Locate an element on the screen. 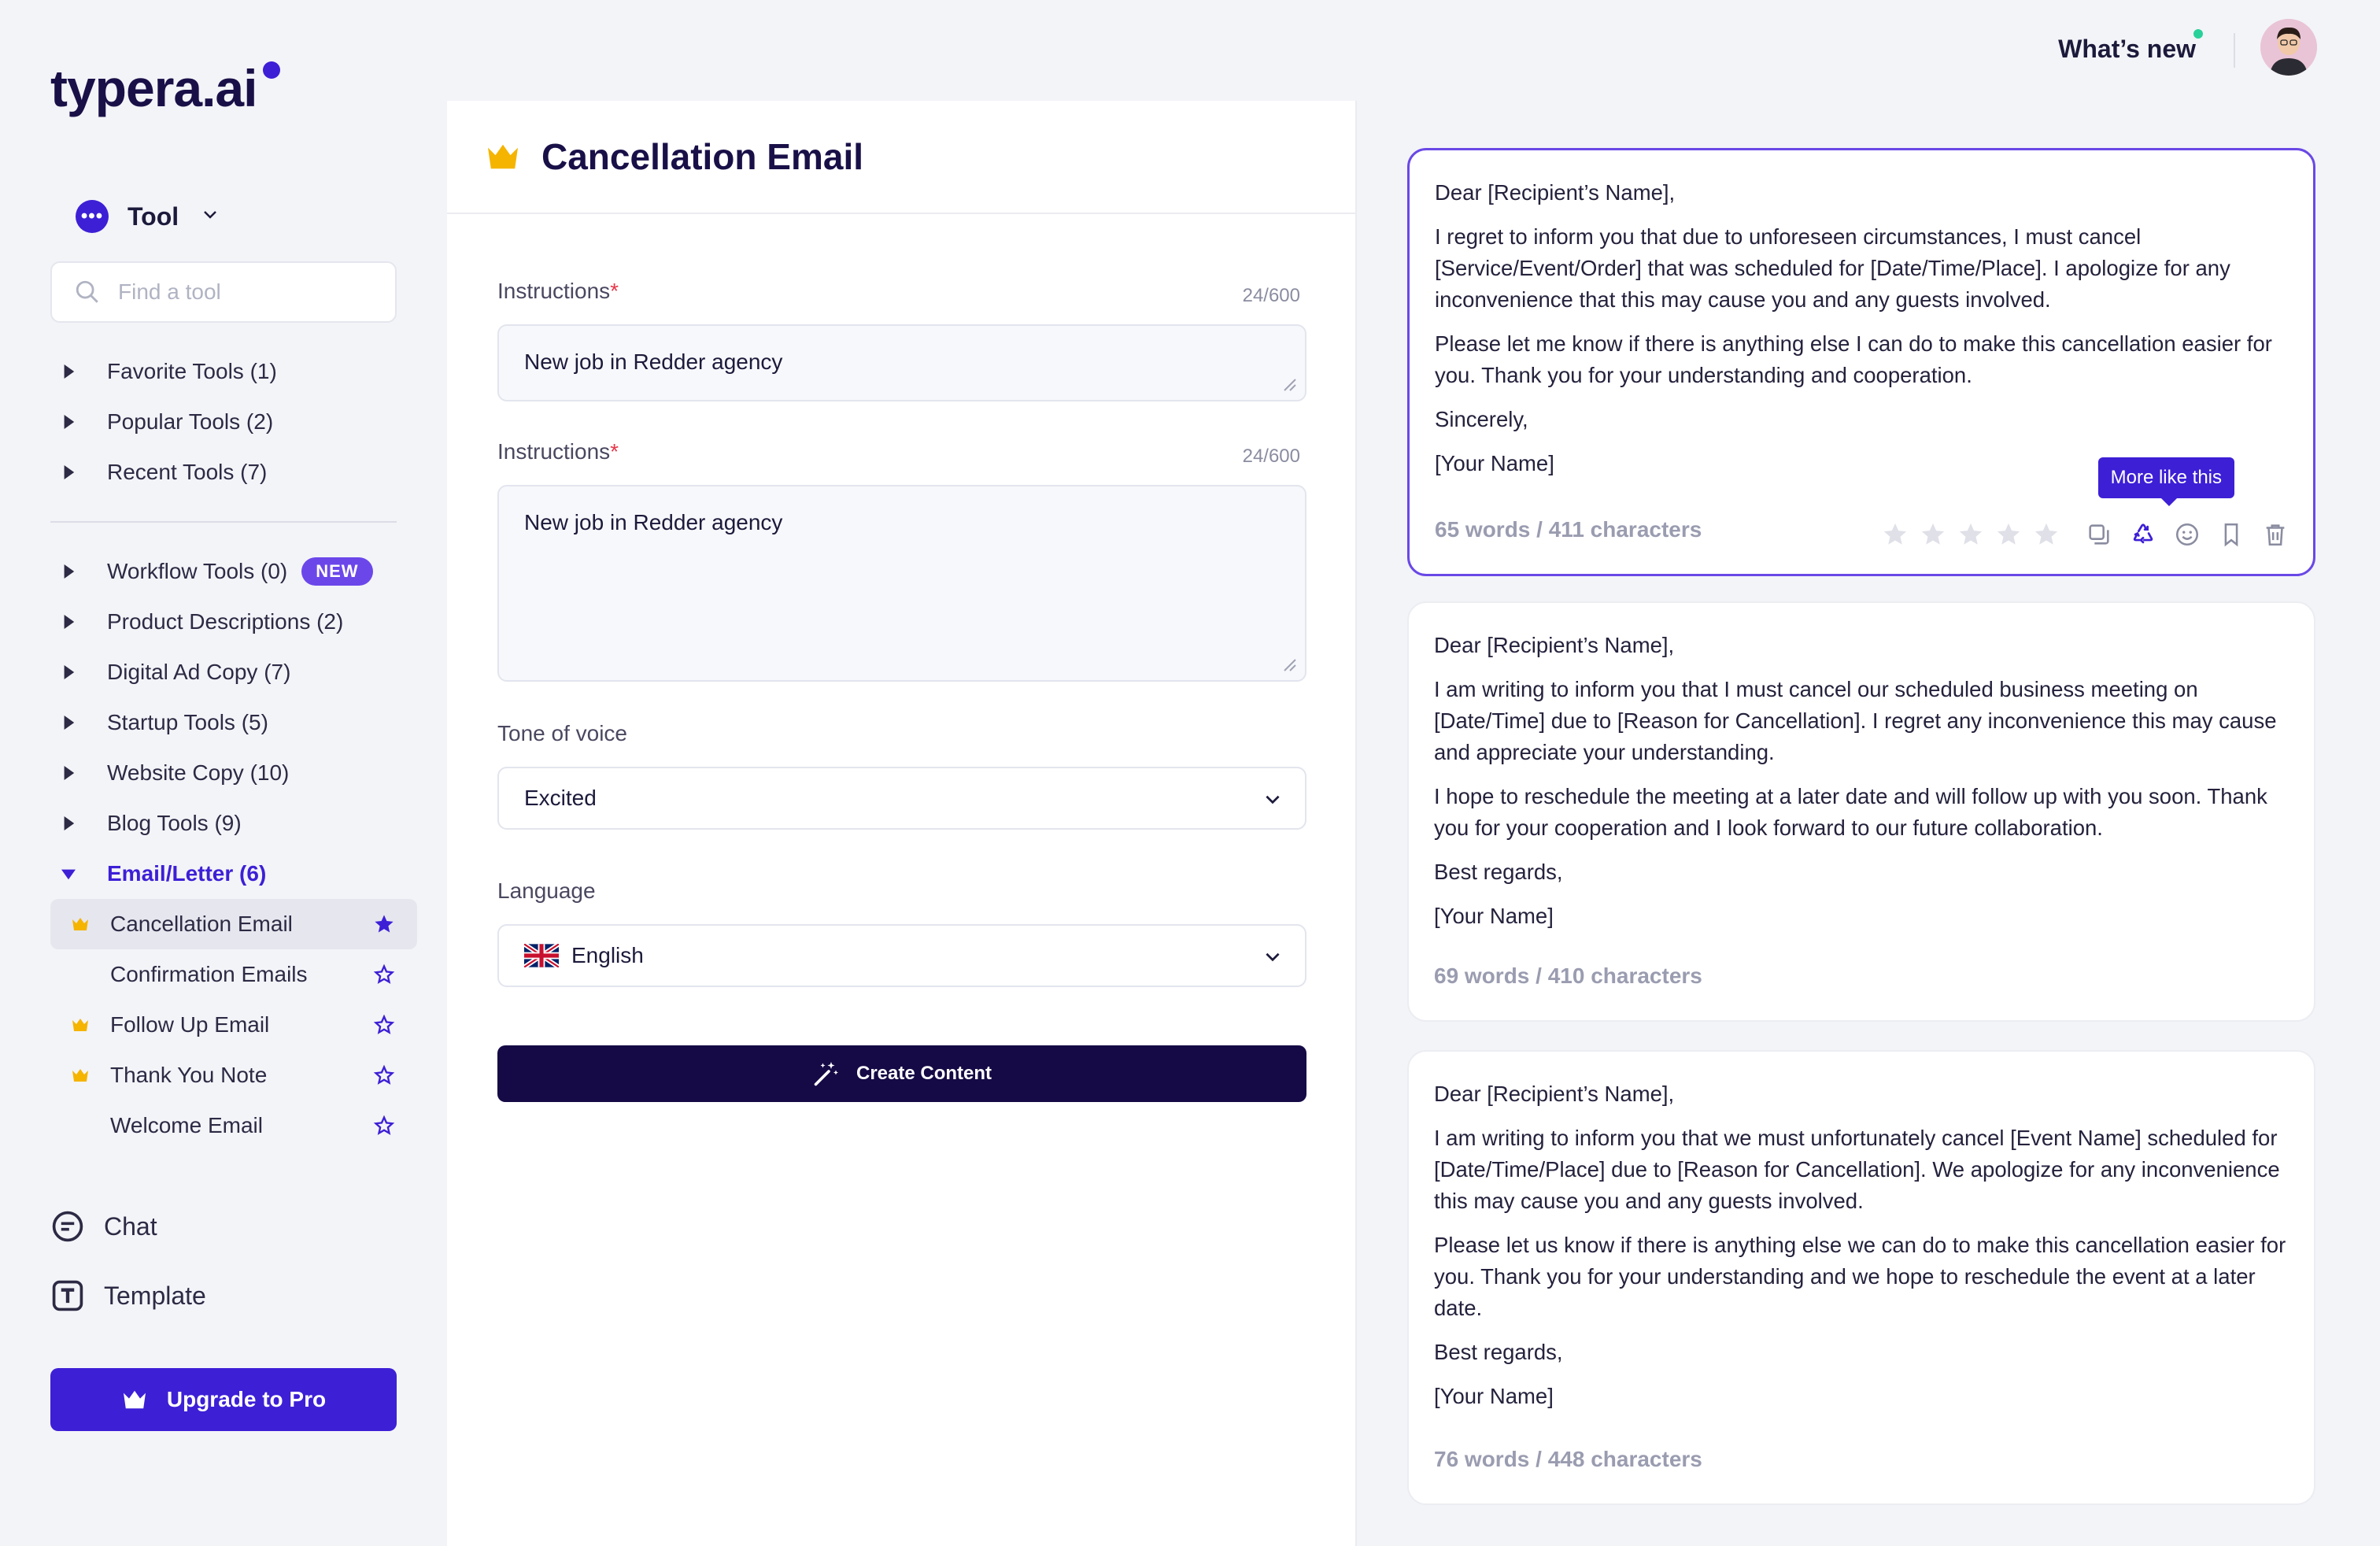 The width and height of the screenshot is (2380, 1546). select-value: English is located at coordinates (607, 955).